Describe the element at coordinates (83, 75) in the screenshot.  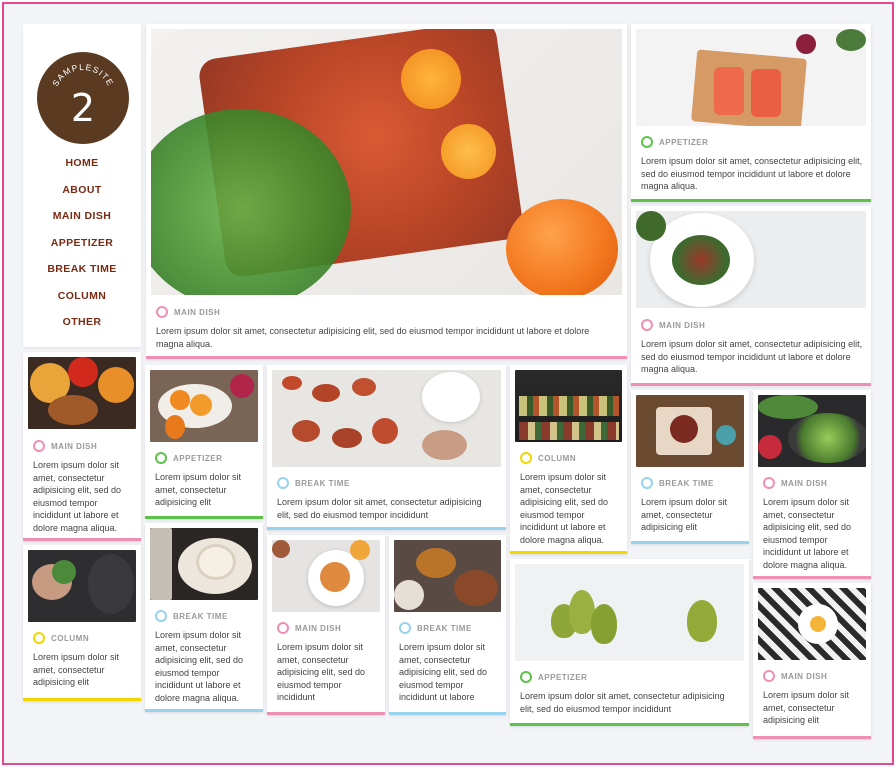
I see `svg-text: SAMPLESITE` at that location.